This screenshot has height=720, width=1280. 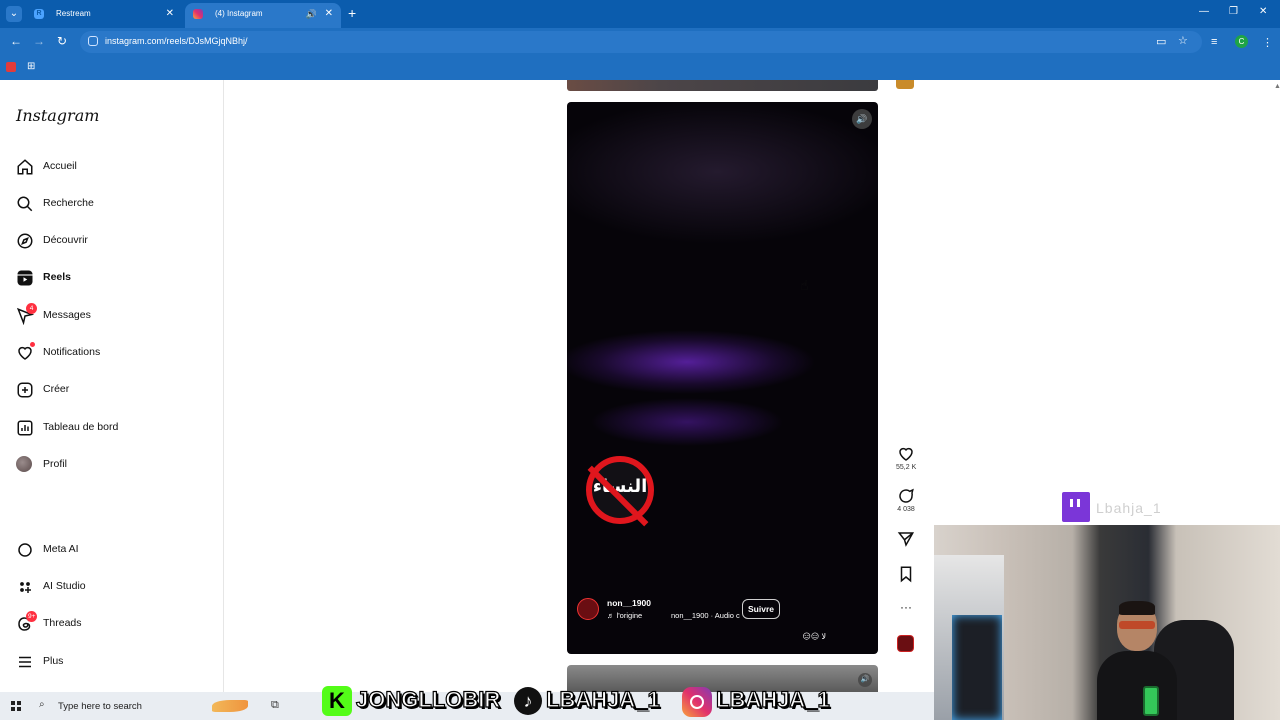 What do you see at coordinates (11, 67) in the screenshot?
I see `bookmark-red-icon` at bounding box center [11, 67].